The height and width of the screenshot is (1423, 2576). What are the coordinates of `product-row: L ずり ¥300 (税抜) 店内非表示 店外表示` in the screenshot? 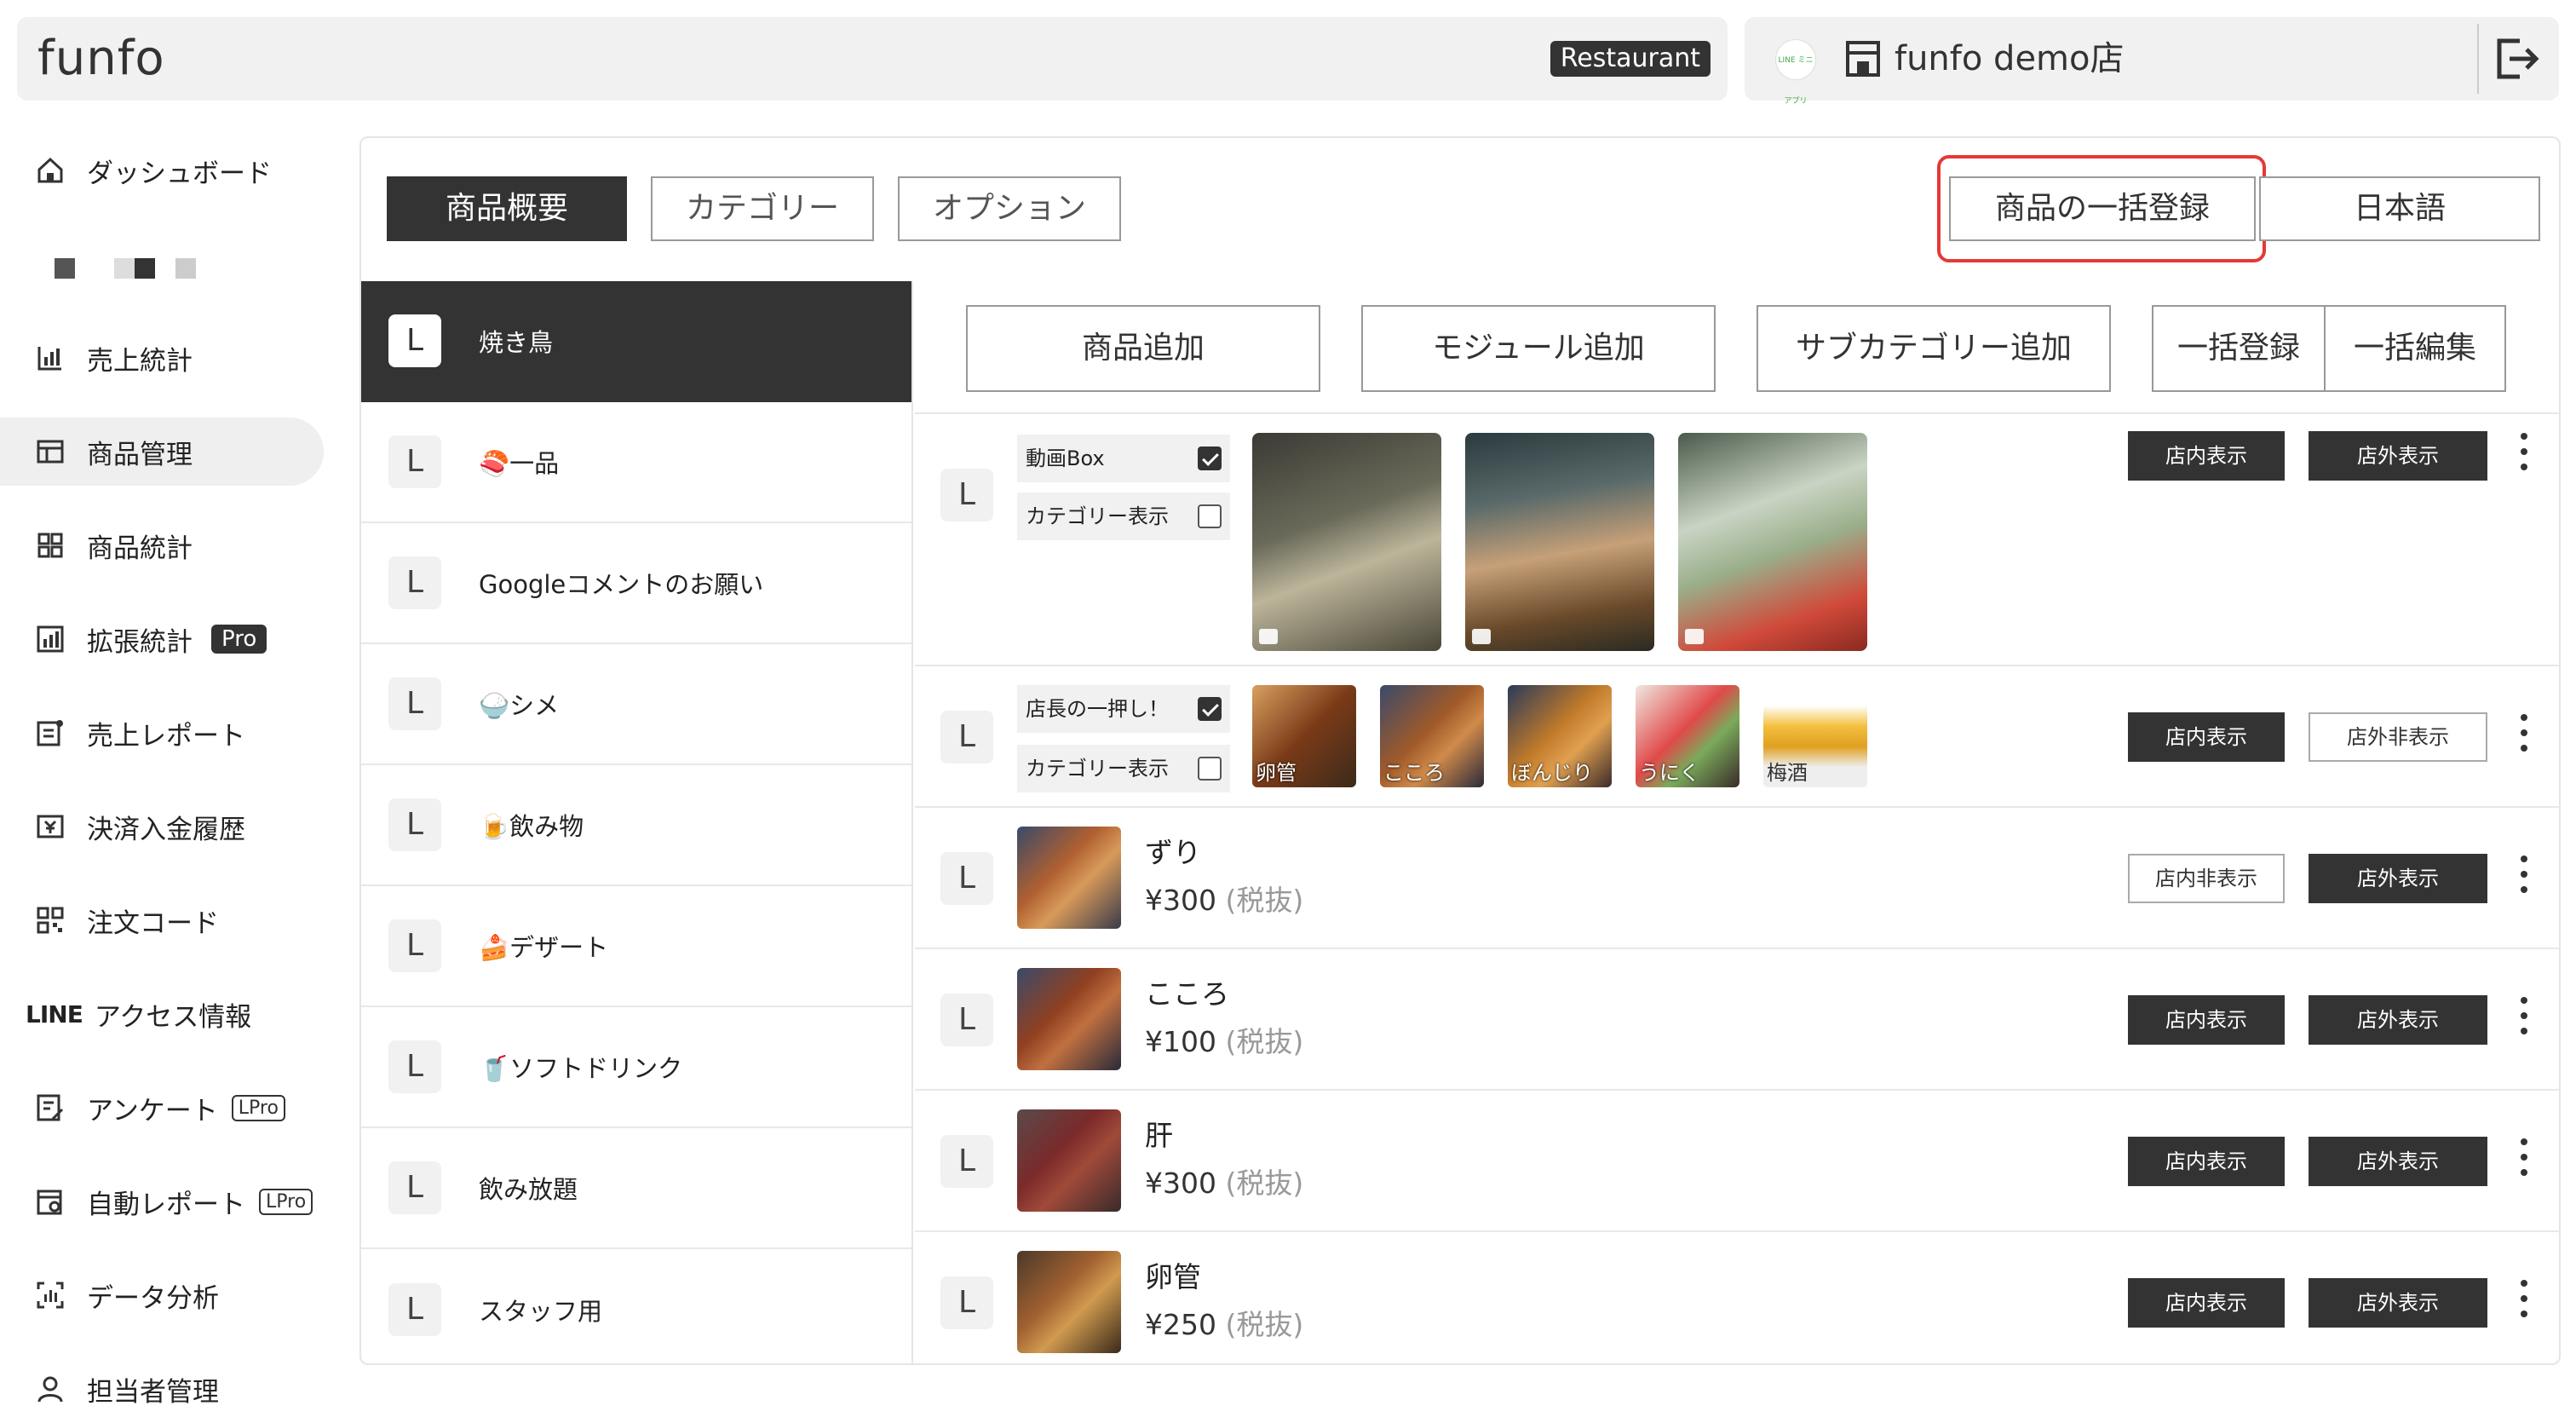 It's located at (1738, 879).